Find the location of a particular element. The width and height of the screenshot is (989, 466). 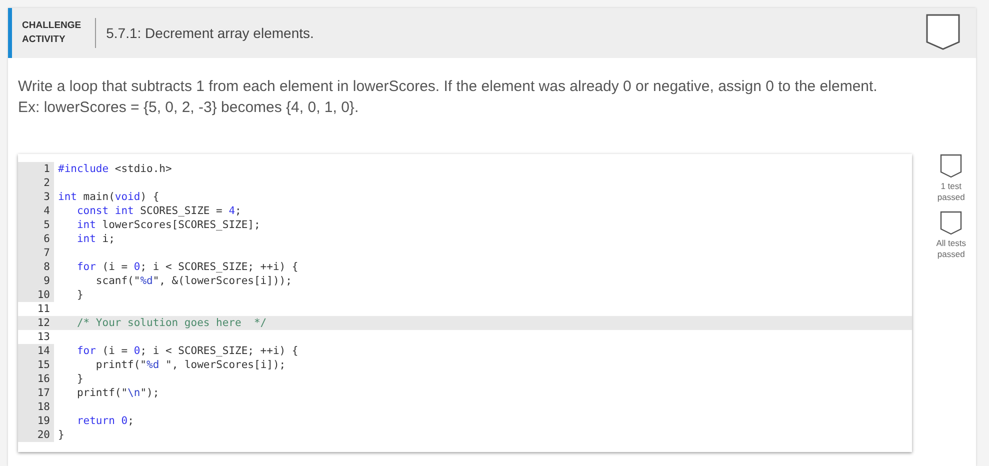

code-line: #include <stdio.h> is located at coordinates (114, 169).